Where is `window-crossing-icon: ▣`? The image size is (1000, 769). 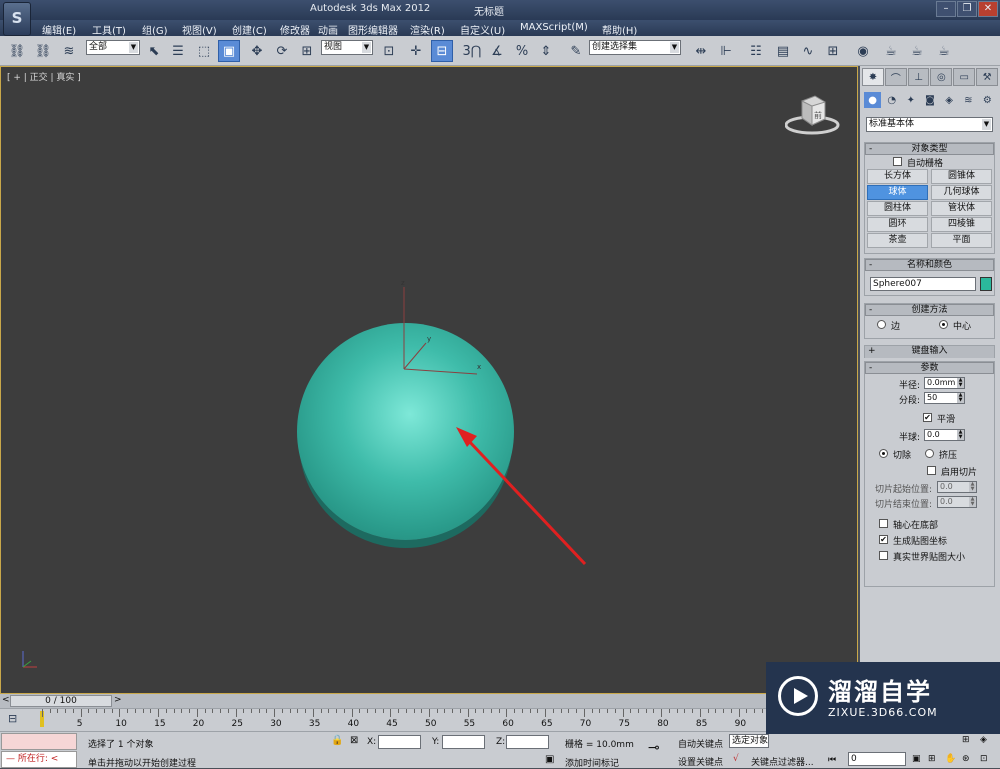 window-crossing-icon: ▣ is located at coordinates (229, 51).